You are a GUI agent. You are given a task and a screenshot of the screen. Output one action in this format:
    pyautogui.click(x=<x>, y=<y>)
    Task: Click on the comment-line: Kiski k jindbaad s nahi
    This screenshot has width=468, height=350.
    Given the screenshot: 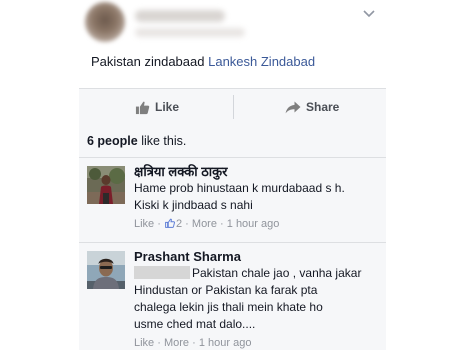 What is the action you would take?
    pyautogui.click(x=193, y=205)
    